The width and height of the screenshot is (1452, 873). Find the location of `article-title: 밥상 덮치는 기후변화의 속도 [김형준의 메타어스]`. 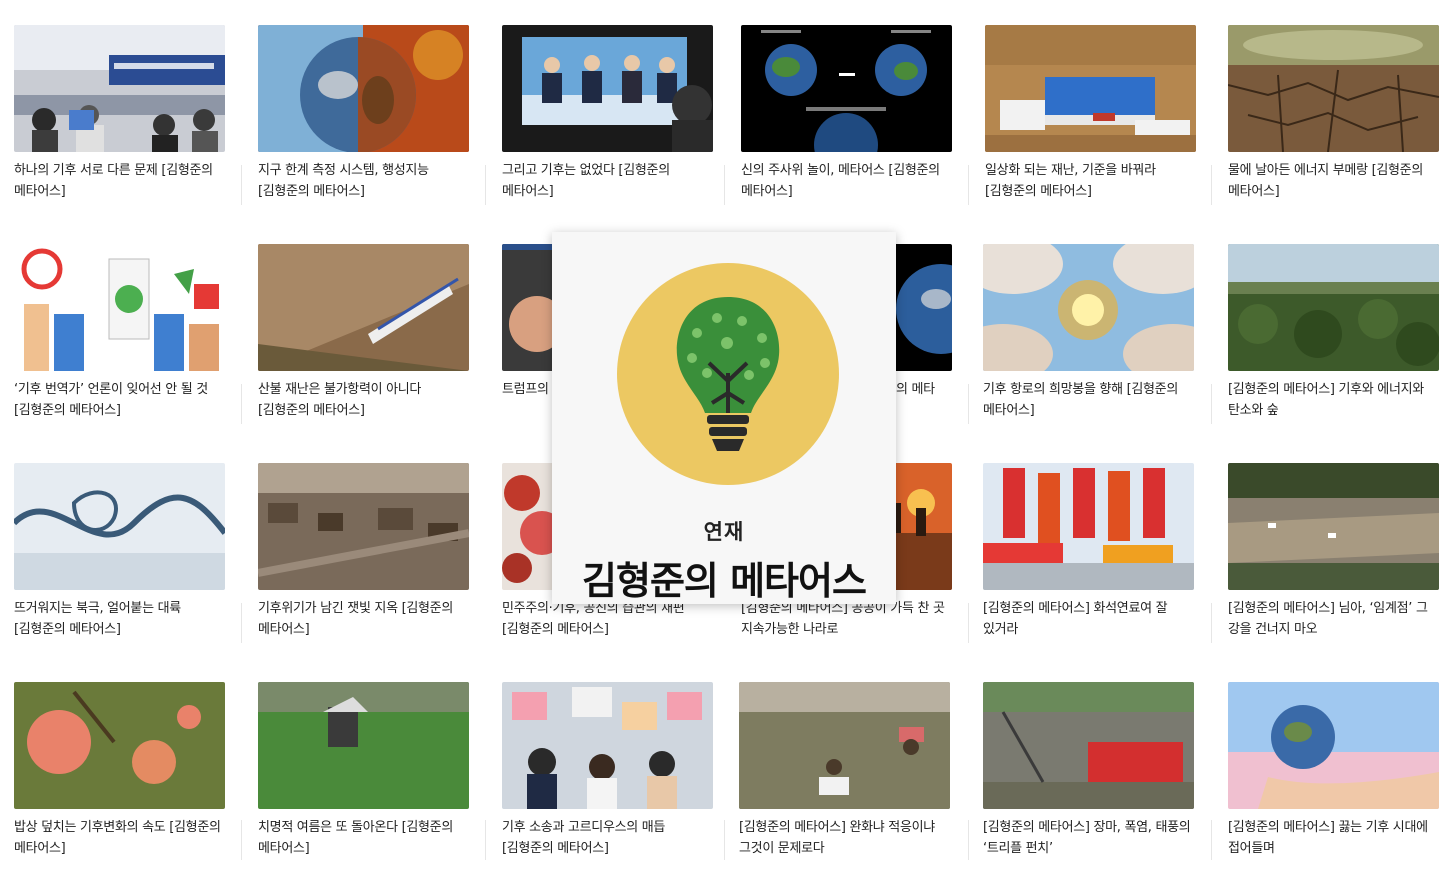

article-title: 밥상 덮치는 기후변화의 속도 [김형준의 메타어스] is located at coordinates (119, 838).